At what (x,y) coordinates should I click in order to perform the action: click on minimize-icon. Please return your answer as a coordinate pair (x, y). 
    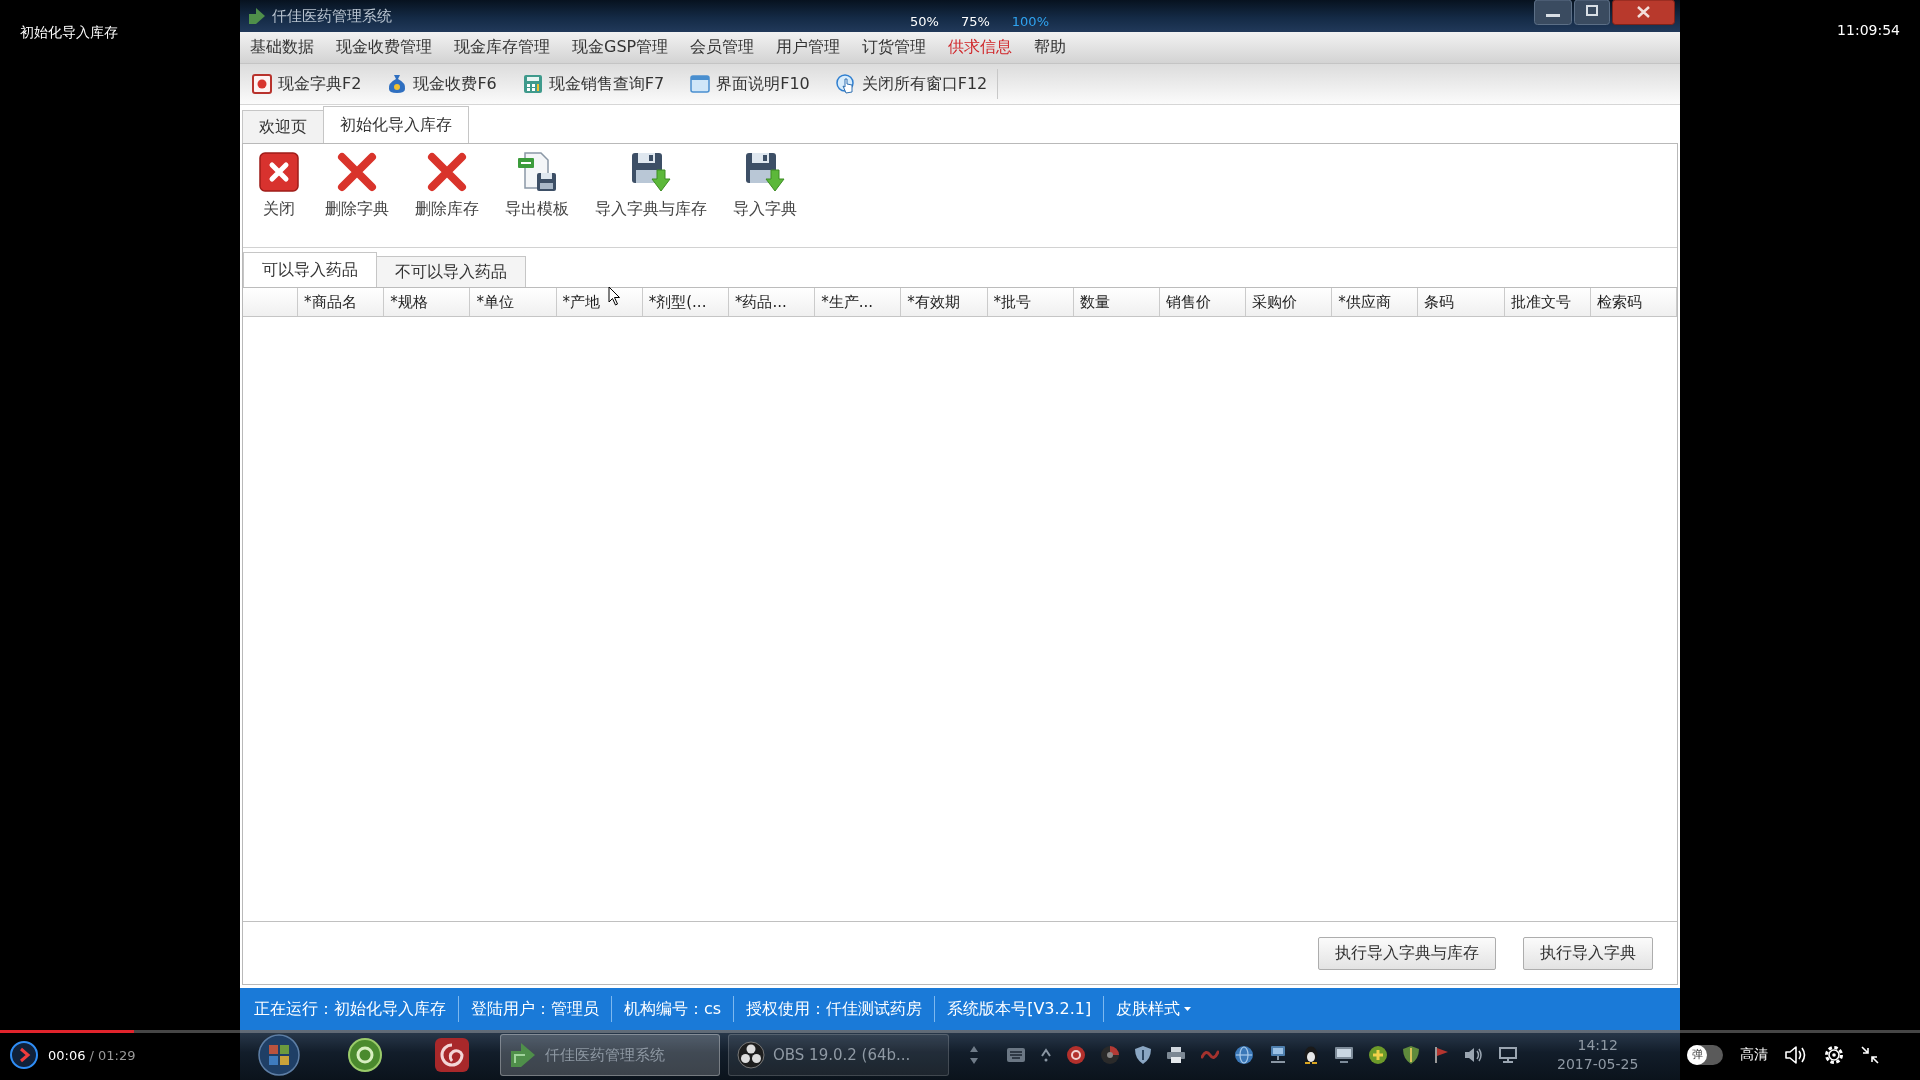
    Looking at the image, I should click on (1553, 12).